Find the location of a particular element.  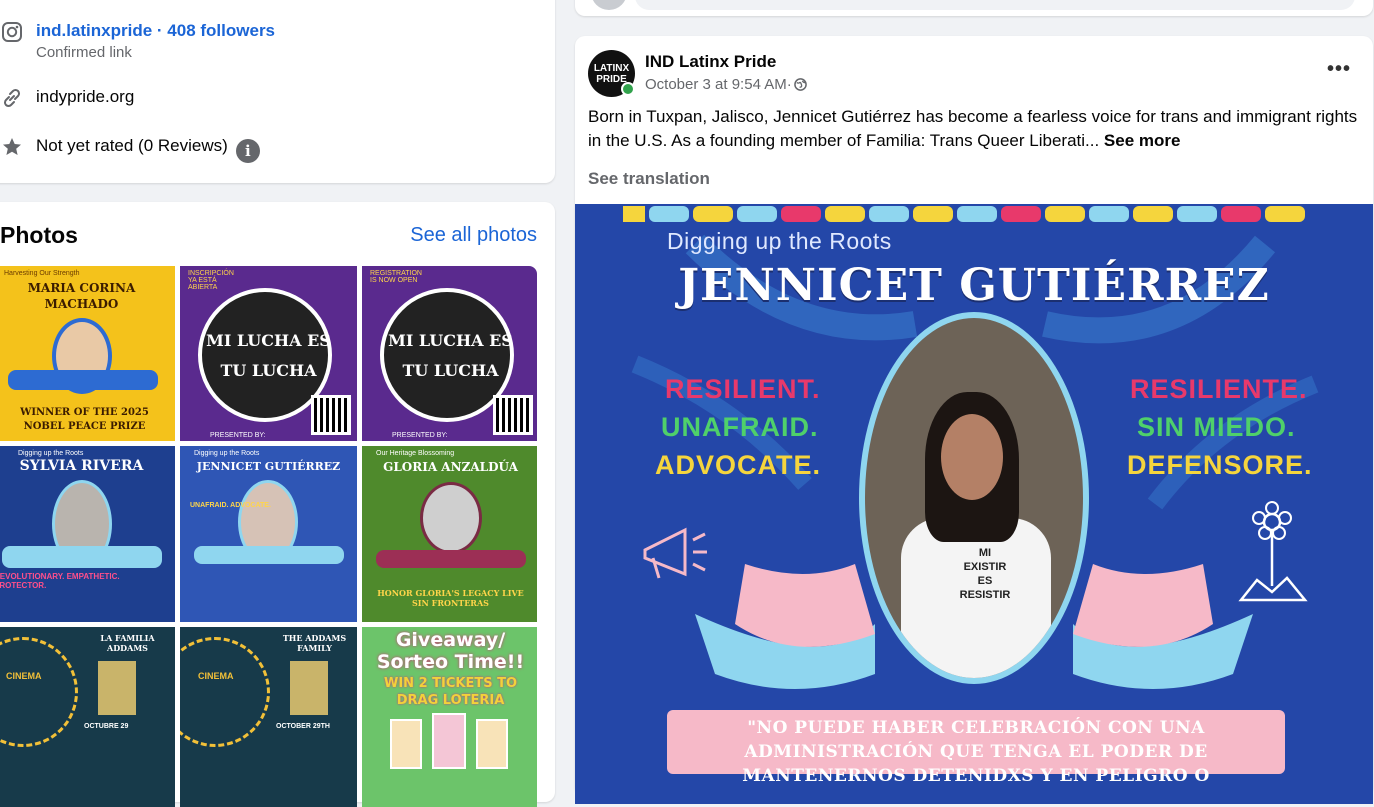

photo-tile: CINEMA THE ADDAMS FAMILY OCTOBER 29TH is located at coordinates (268, 717).